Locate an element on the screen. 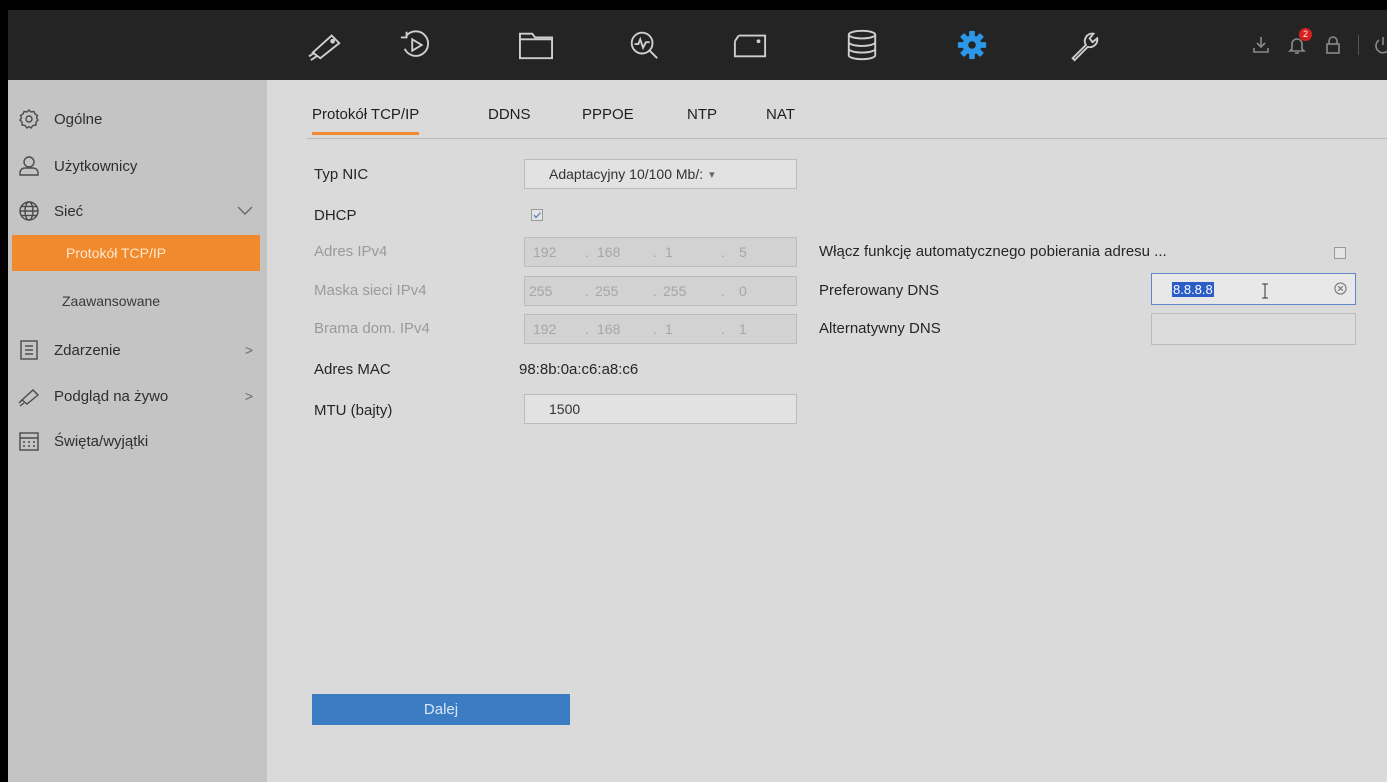 The image size is (1387, 782). sidebar-item-network: Sieć is located at coordinates (137, 211).